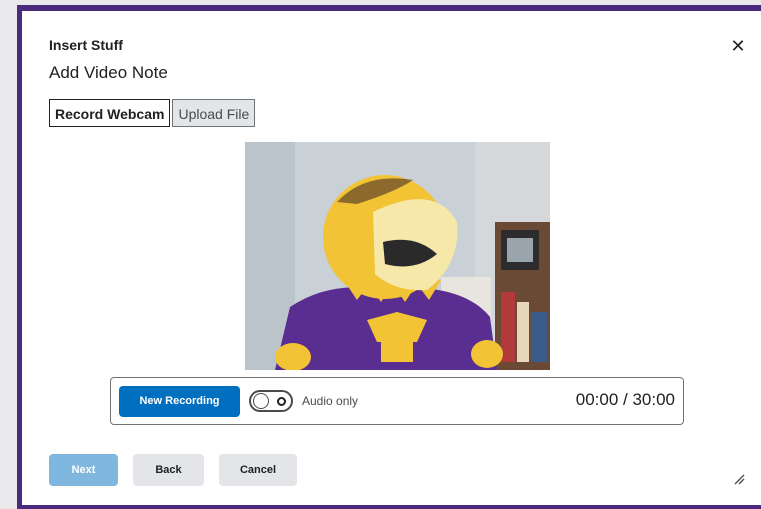 The image size is (761, 509). Describe the element at coordinates (110, 113) in the screenshot. I see `tab-record-webcam: Record Webcam` at that location.